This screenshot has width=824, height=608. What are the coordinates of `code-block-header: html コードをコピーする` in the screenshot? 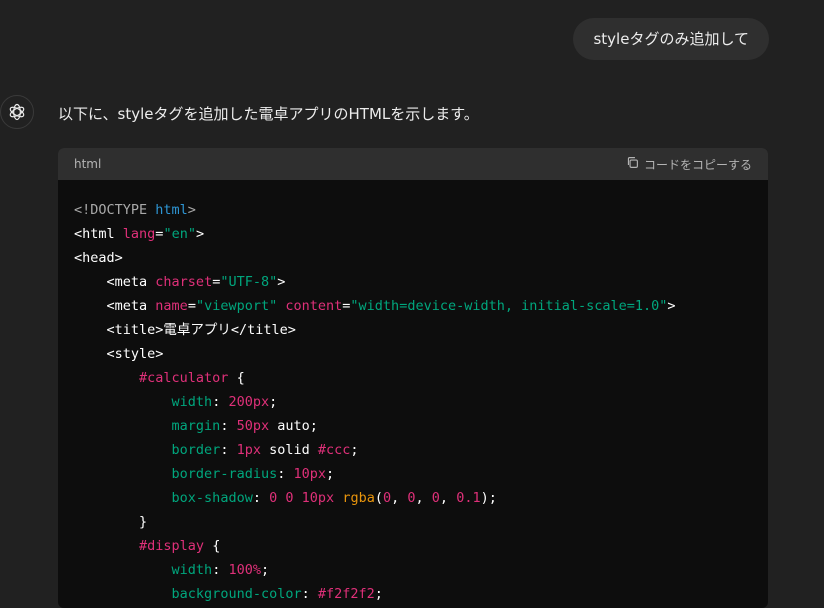 It's located at (413, 164).